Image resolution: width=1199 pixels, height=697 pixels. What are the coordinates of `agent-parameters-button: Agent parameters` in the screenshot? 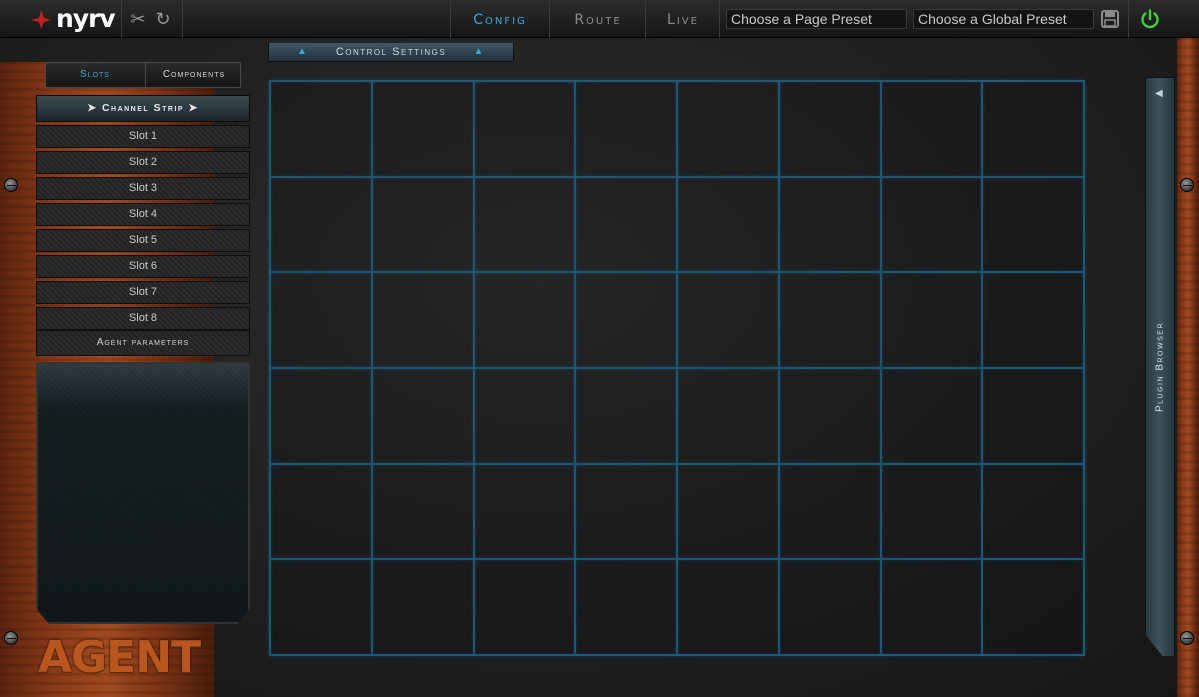 It's located at (143, 343).